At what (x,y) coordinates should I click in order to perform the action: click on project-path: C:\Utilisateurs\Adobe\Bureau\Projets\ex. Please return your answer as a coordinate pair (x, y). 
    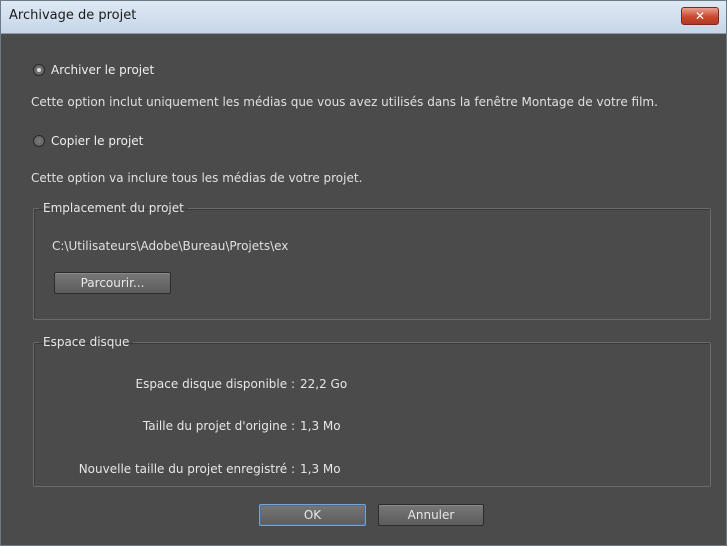
    Looking at the image, I should click on (170, 246).